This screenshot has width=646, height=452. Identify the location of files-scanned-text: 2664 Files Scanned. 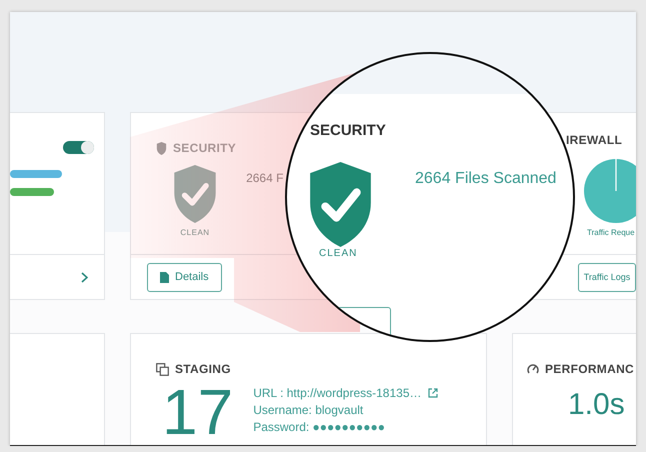
(485, 179).